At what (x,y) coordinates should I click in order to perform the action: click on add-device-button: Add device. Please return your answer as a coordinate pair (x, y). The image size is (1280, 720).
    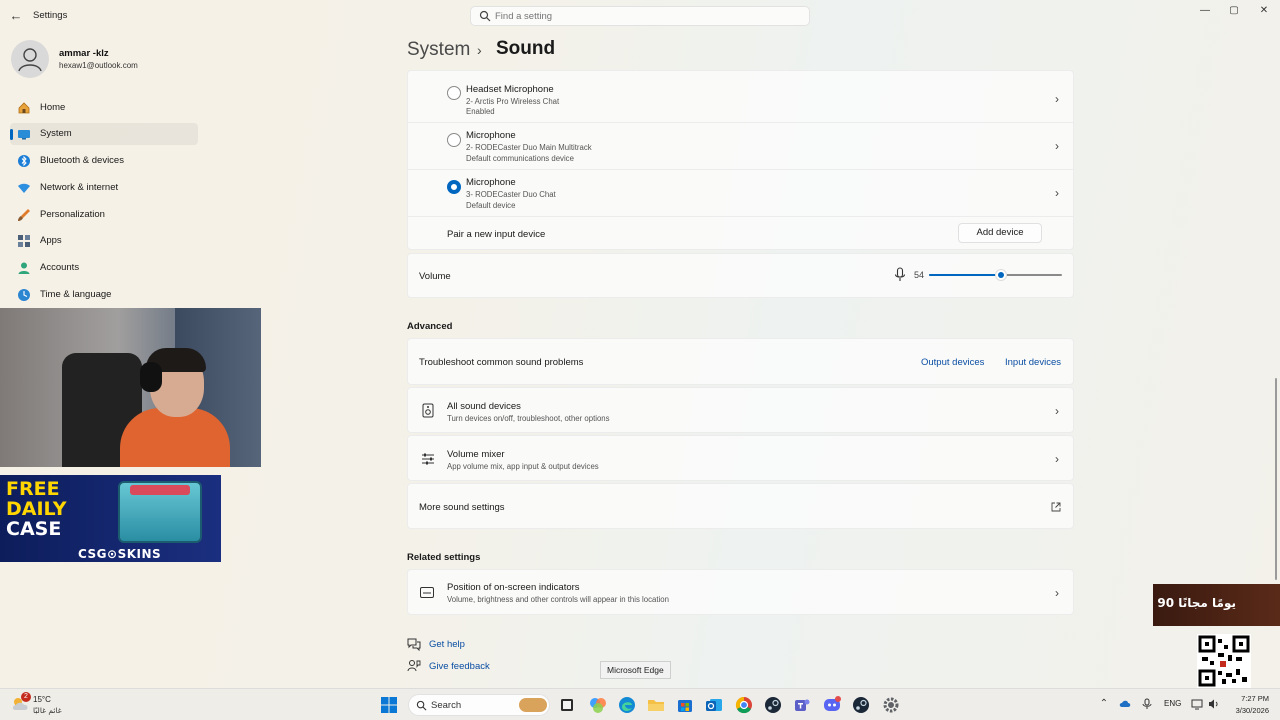
    Looking at the image, I should click on (1000, 233).